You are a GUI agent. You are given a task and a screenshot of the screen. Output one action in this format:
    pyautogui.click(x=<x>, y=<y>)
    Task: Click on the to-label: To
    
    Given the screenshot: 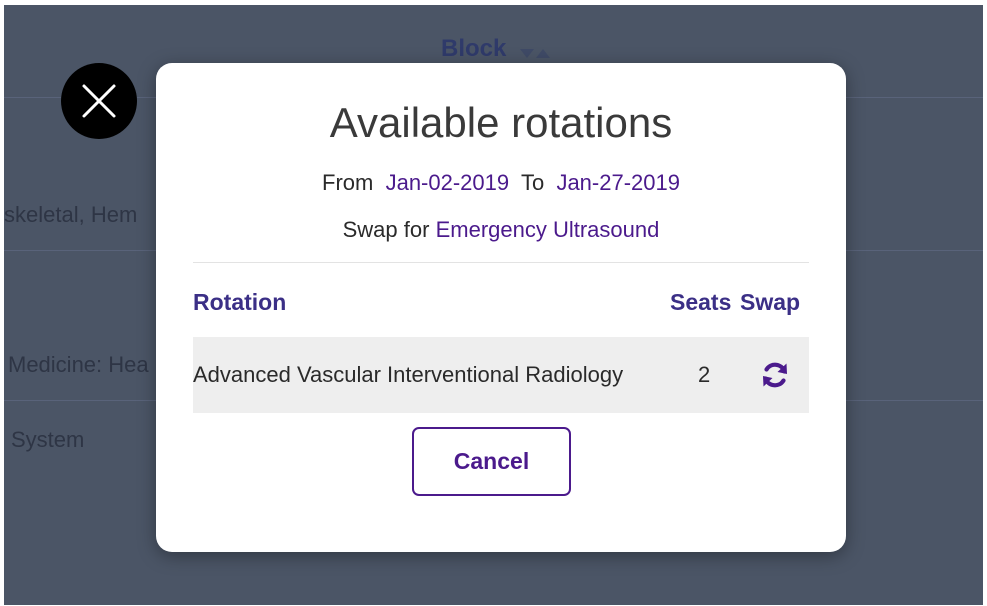 What is the action you would take?
    pyautogui.click(x=532, y=182)
    